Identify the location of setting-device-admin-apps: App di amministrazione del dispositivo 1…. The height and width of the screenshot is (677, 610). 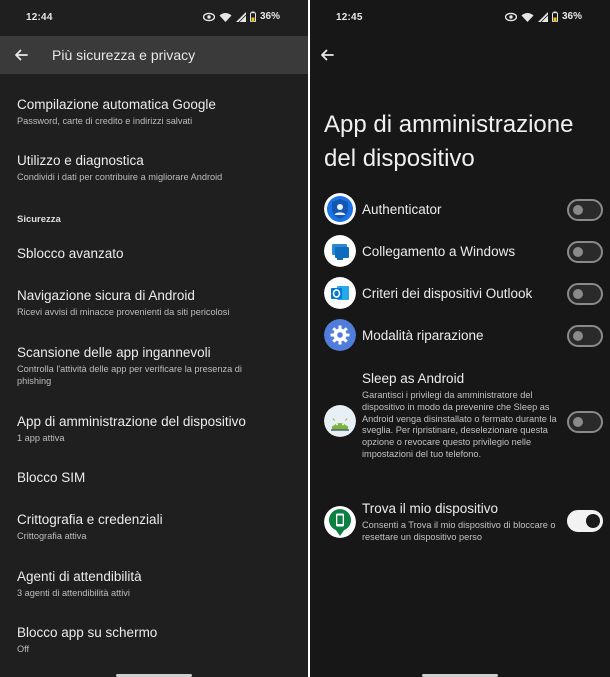
(157, 429).